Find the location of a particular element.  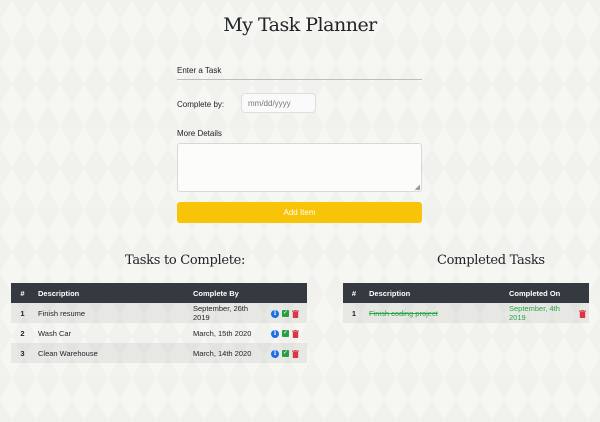

add-item-button: Add Item is located at coordinates (299, 212).